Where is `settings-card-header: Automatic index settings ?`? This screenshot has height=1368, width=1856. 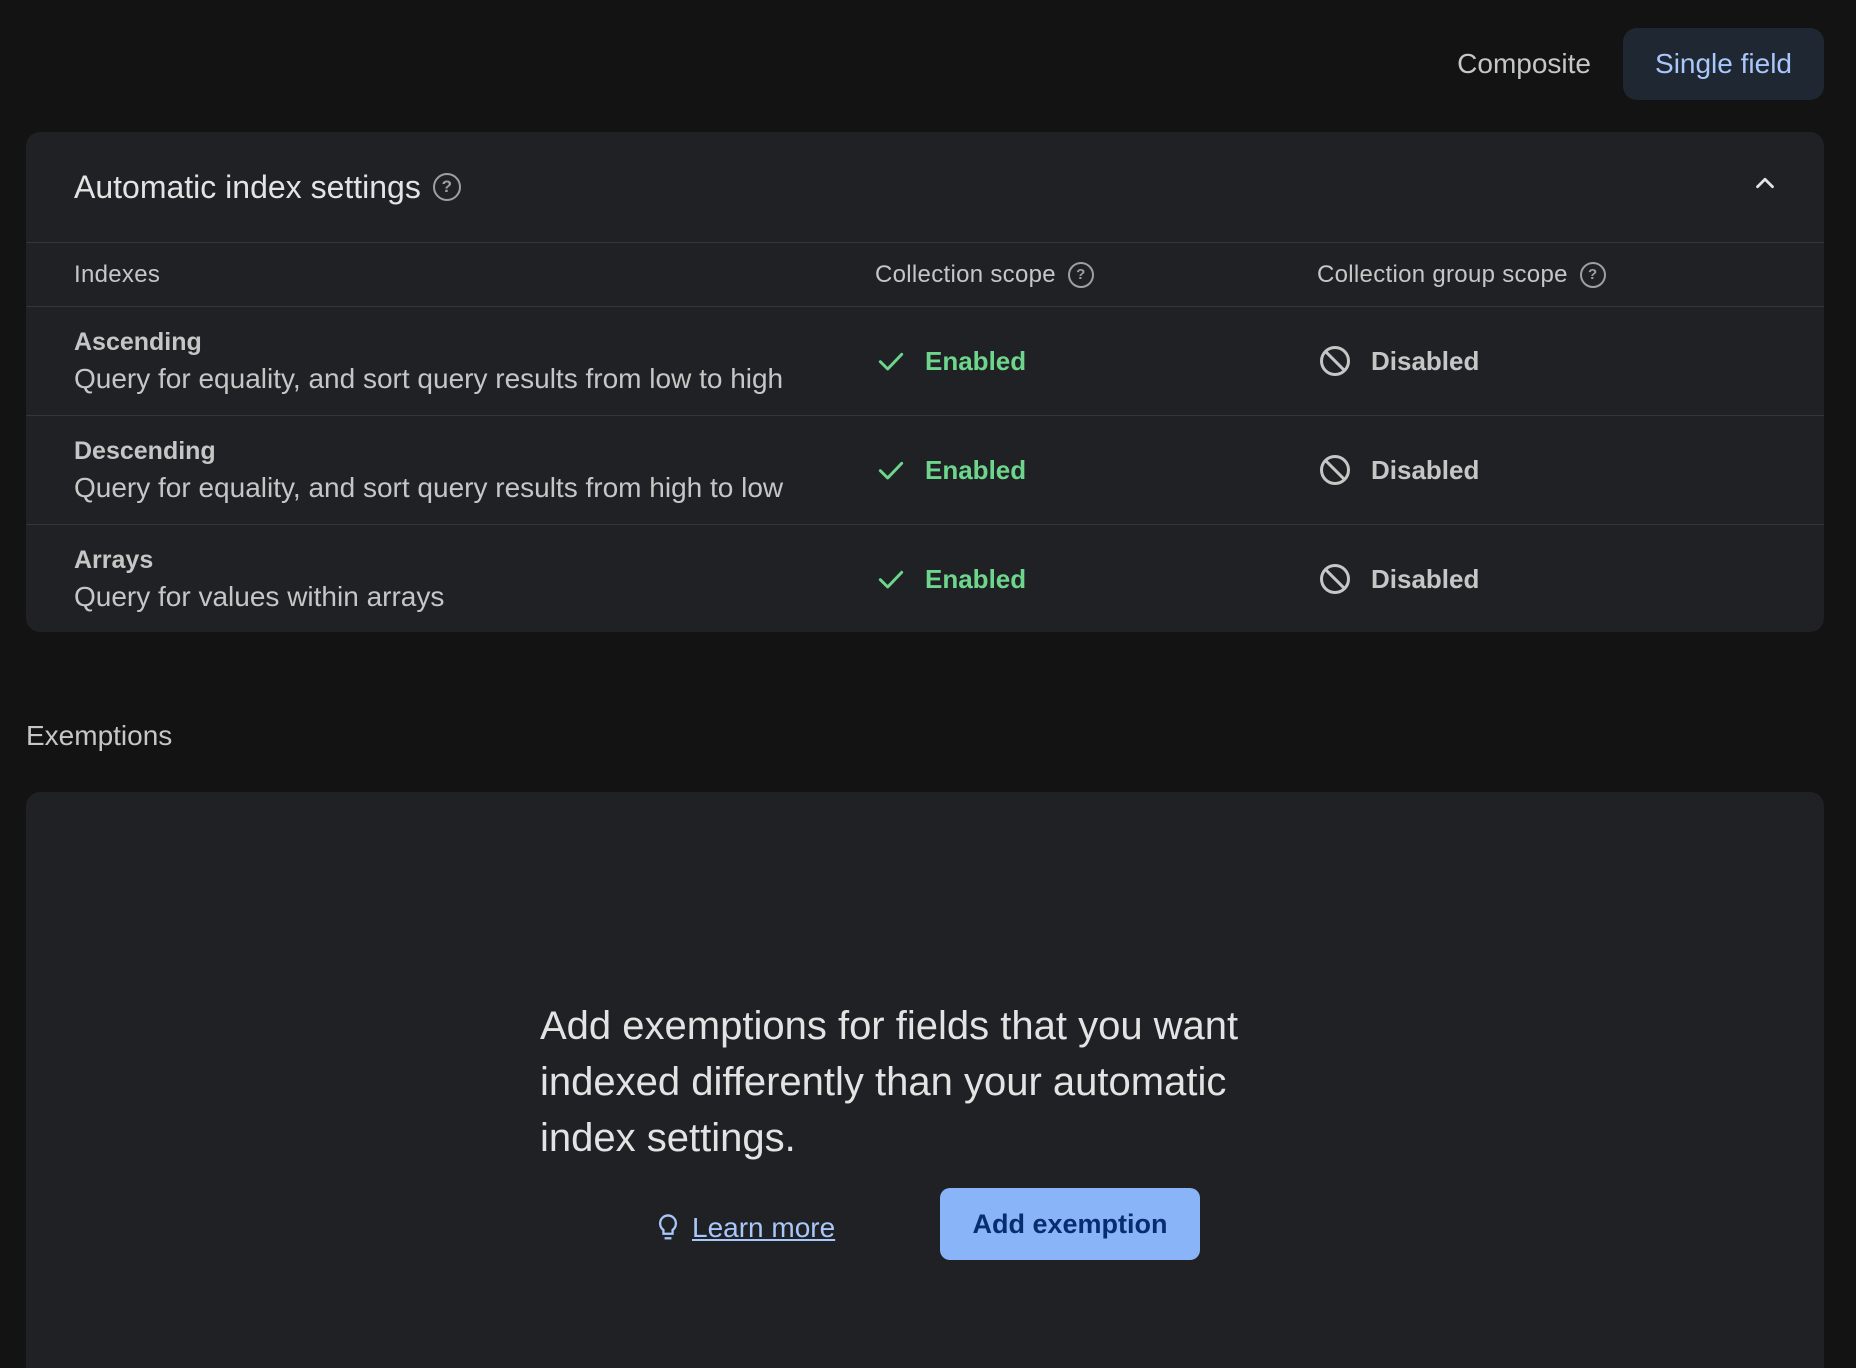 settings-card-header: Automatic index settings ? is located at coordinates (925, 187).